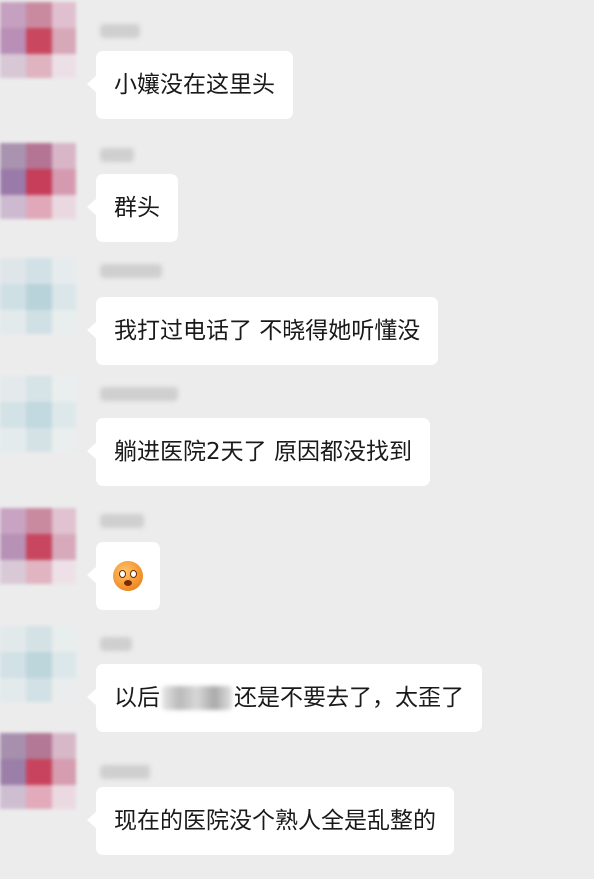  I want to click on message-bubble: 躺进医院2天了 原因都没找到, so click(258, 452).